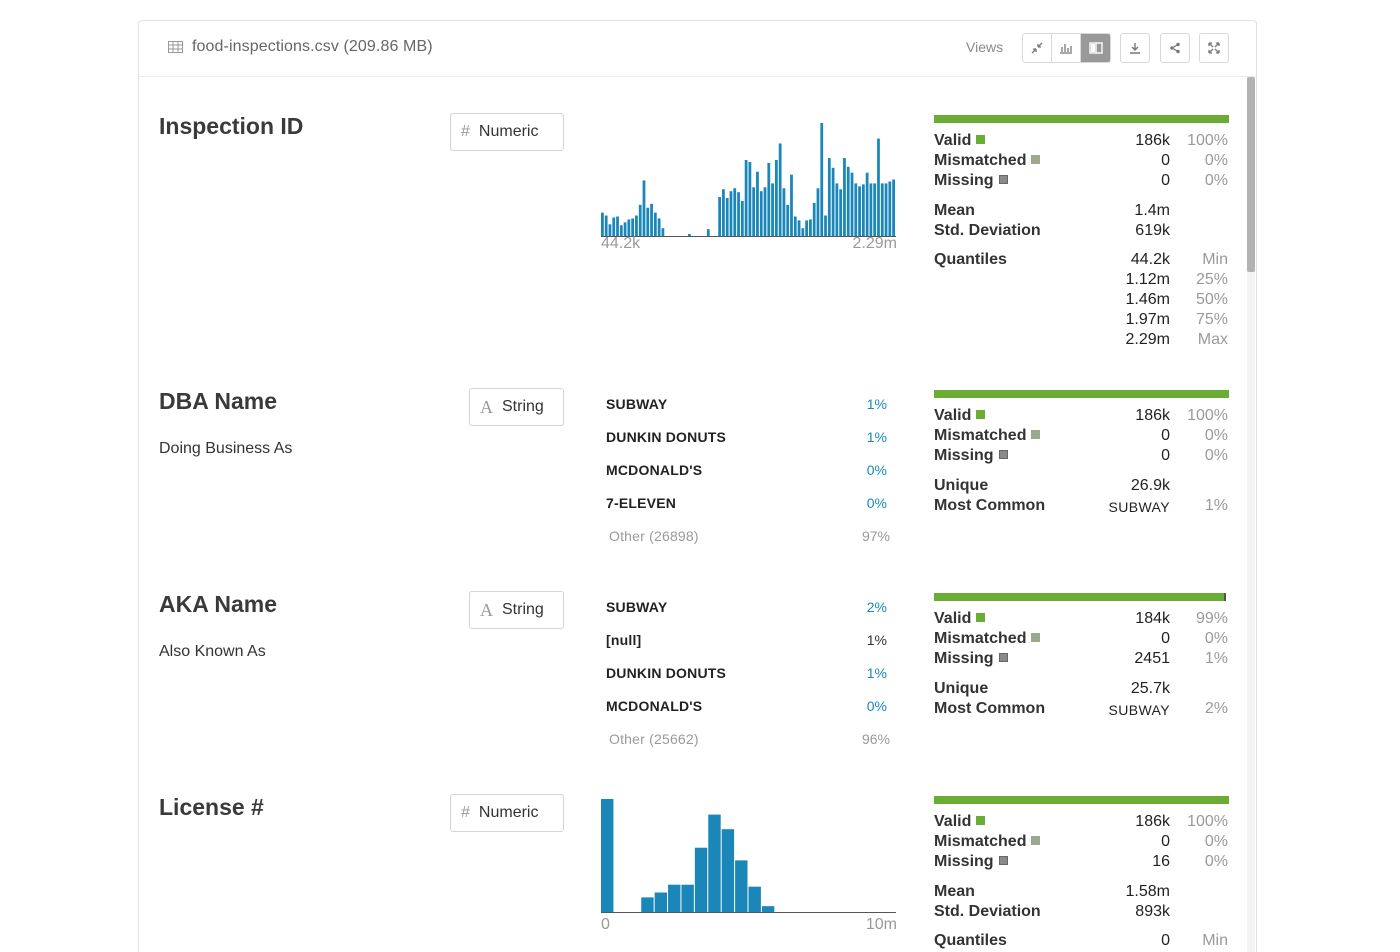 The height and width of the screenshot is (952, 1400). I want to click on columns-icon, so click(1095, 48).